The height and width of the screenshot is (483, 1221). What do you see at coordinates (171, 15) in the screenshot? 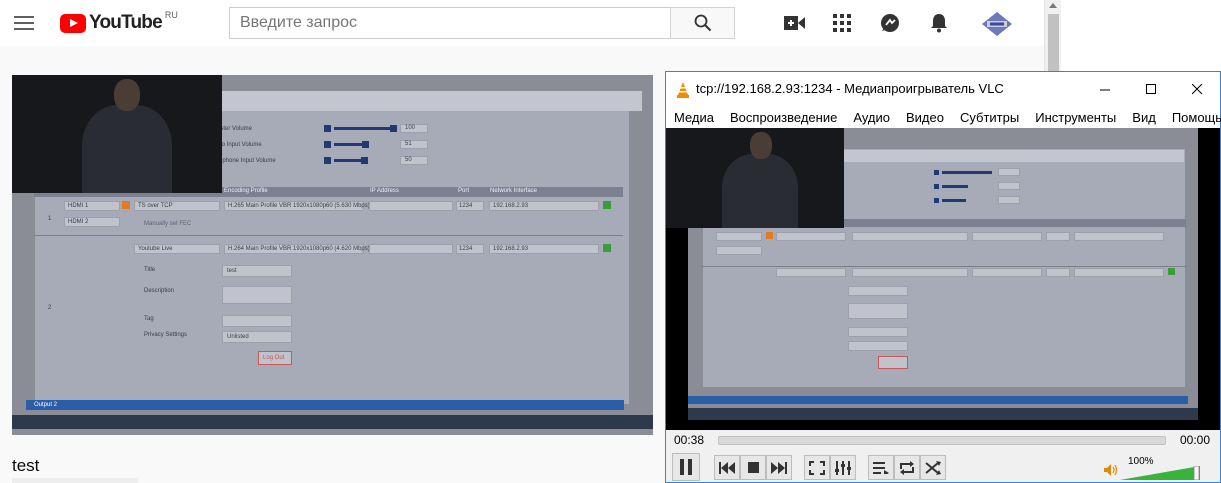
I see `youtube-region-label: RU` at bounding box center [171, 15].